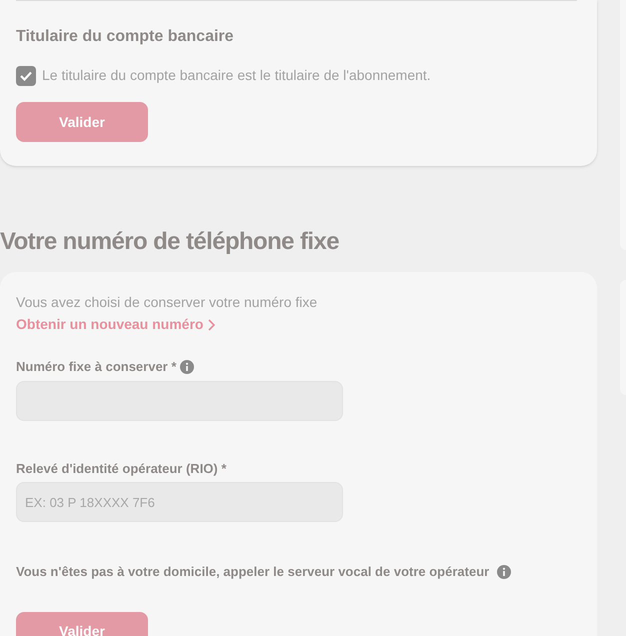 This screenshot has height=636, width=626. I want to click on checkbox, so click(26, 76).